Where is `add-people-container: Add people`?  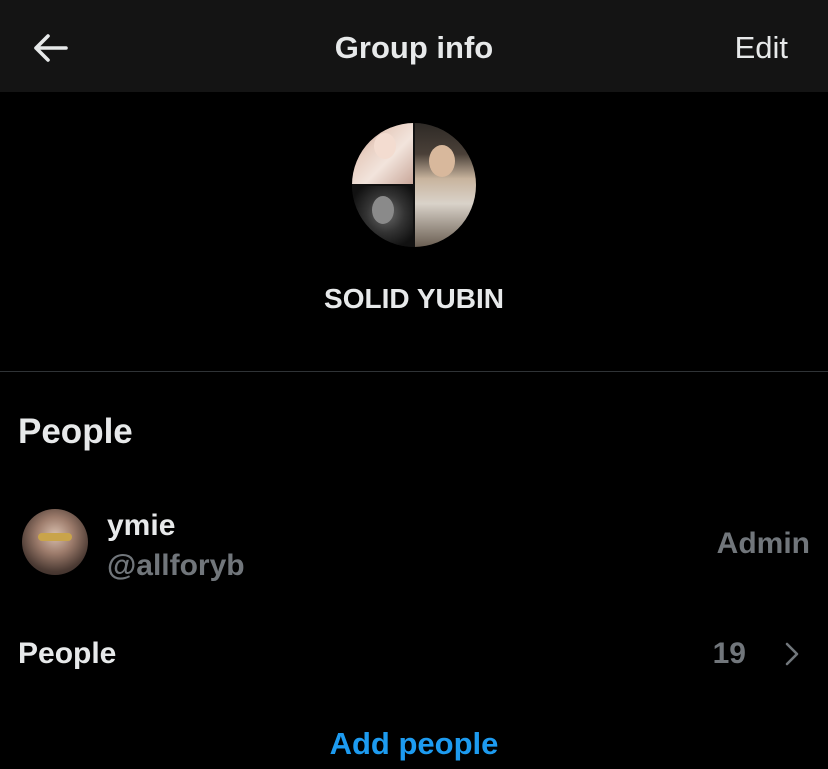 add-people-container: Add people is located at coordinates (414, 744).